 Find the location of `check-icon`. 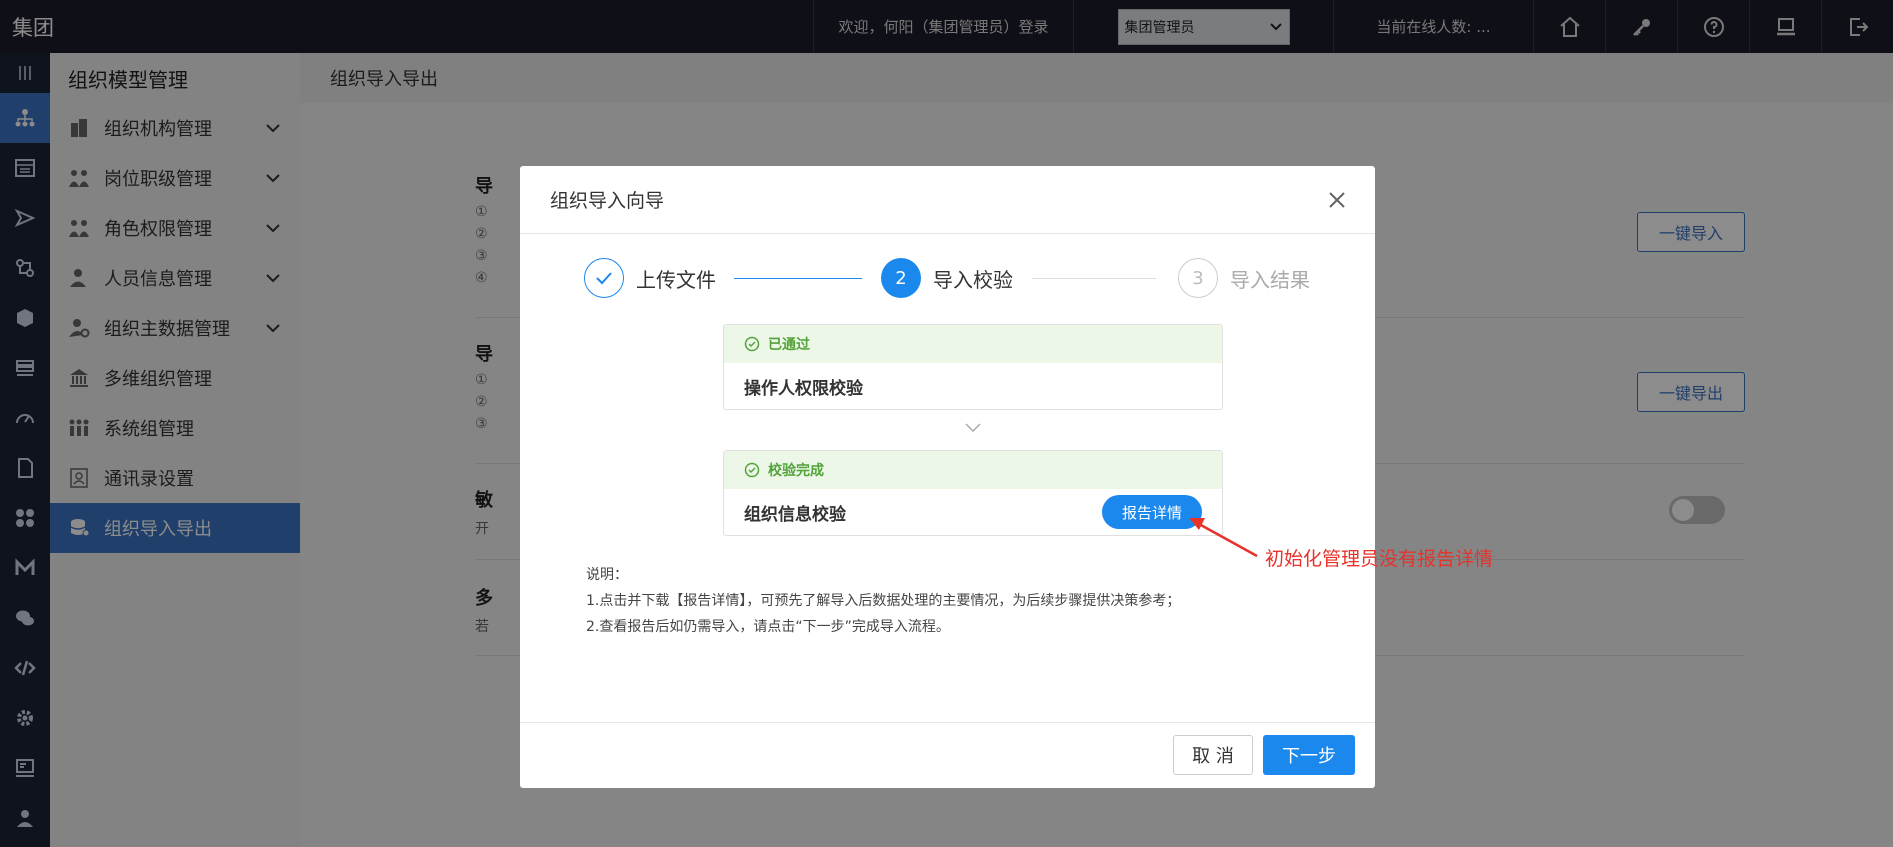

check-icon is located at coordinates (604, 278).